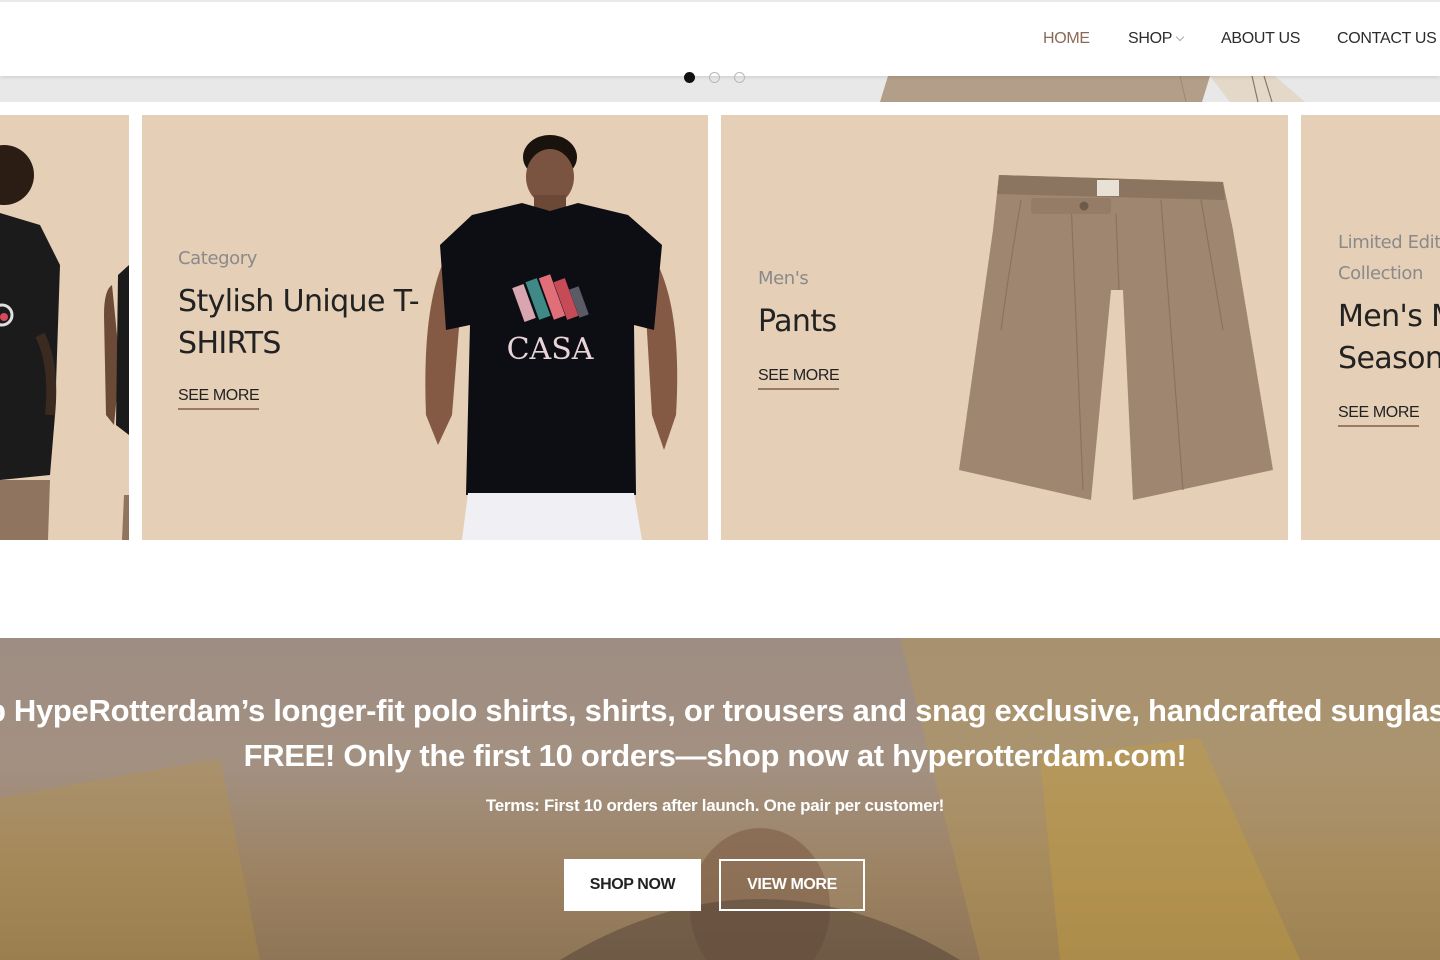  Describe the element at coordinates (550, 349) in the screenshot. I see `shirt-logo-text: CASA` at that location.